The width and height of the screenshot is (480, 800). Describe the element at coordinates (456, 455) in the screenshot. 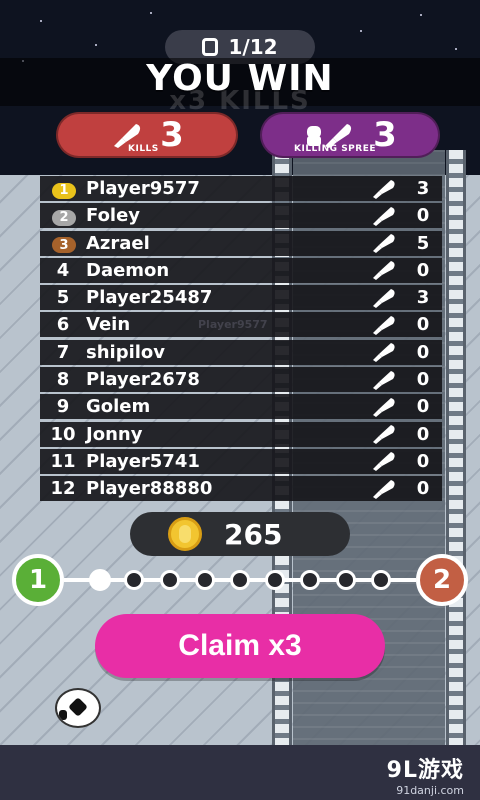

I see `rail-right` at that location.